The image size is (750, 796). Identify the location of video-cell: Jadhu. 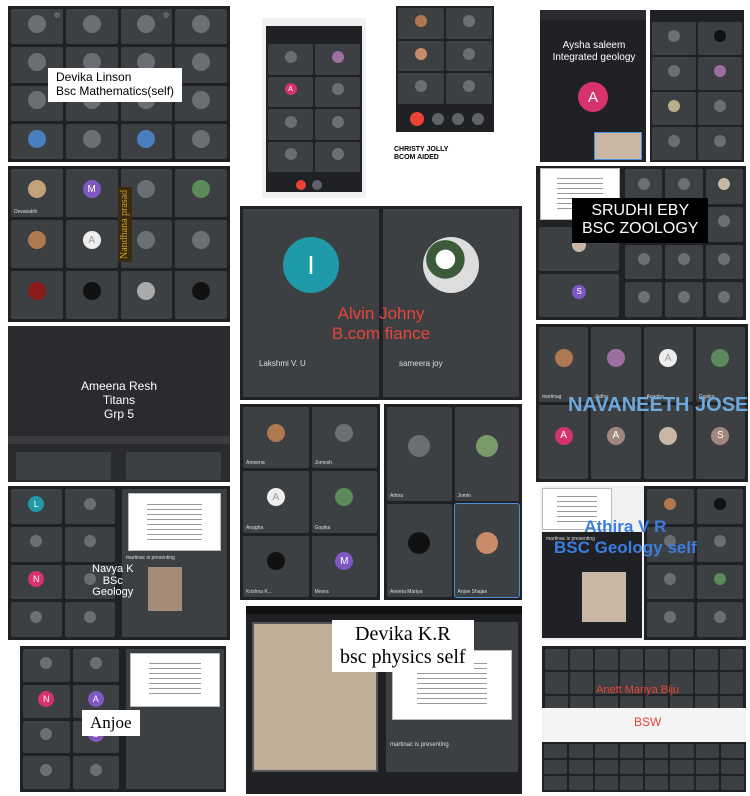
(616, 364).